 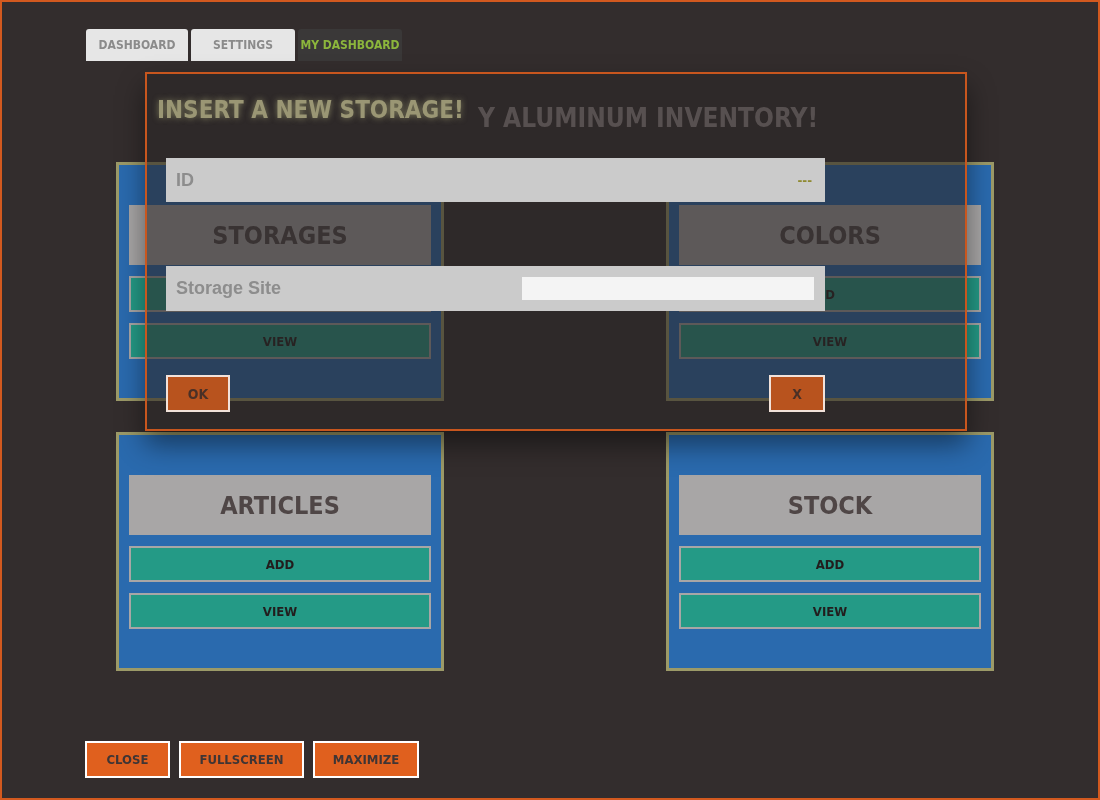 What do you see at coordinates (241, 759) in the screenshot?
I see `footer-button: FULLSCREEN` at bounding box center [241, 759].